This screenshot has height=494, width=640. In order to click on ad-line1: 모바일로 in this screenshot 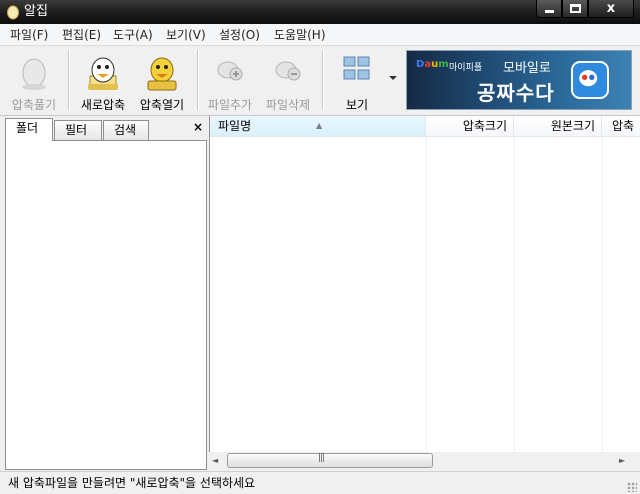, I will do `click(527, 68)`.